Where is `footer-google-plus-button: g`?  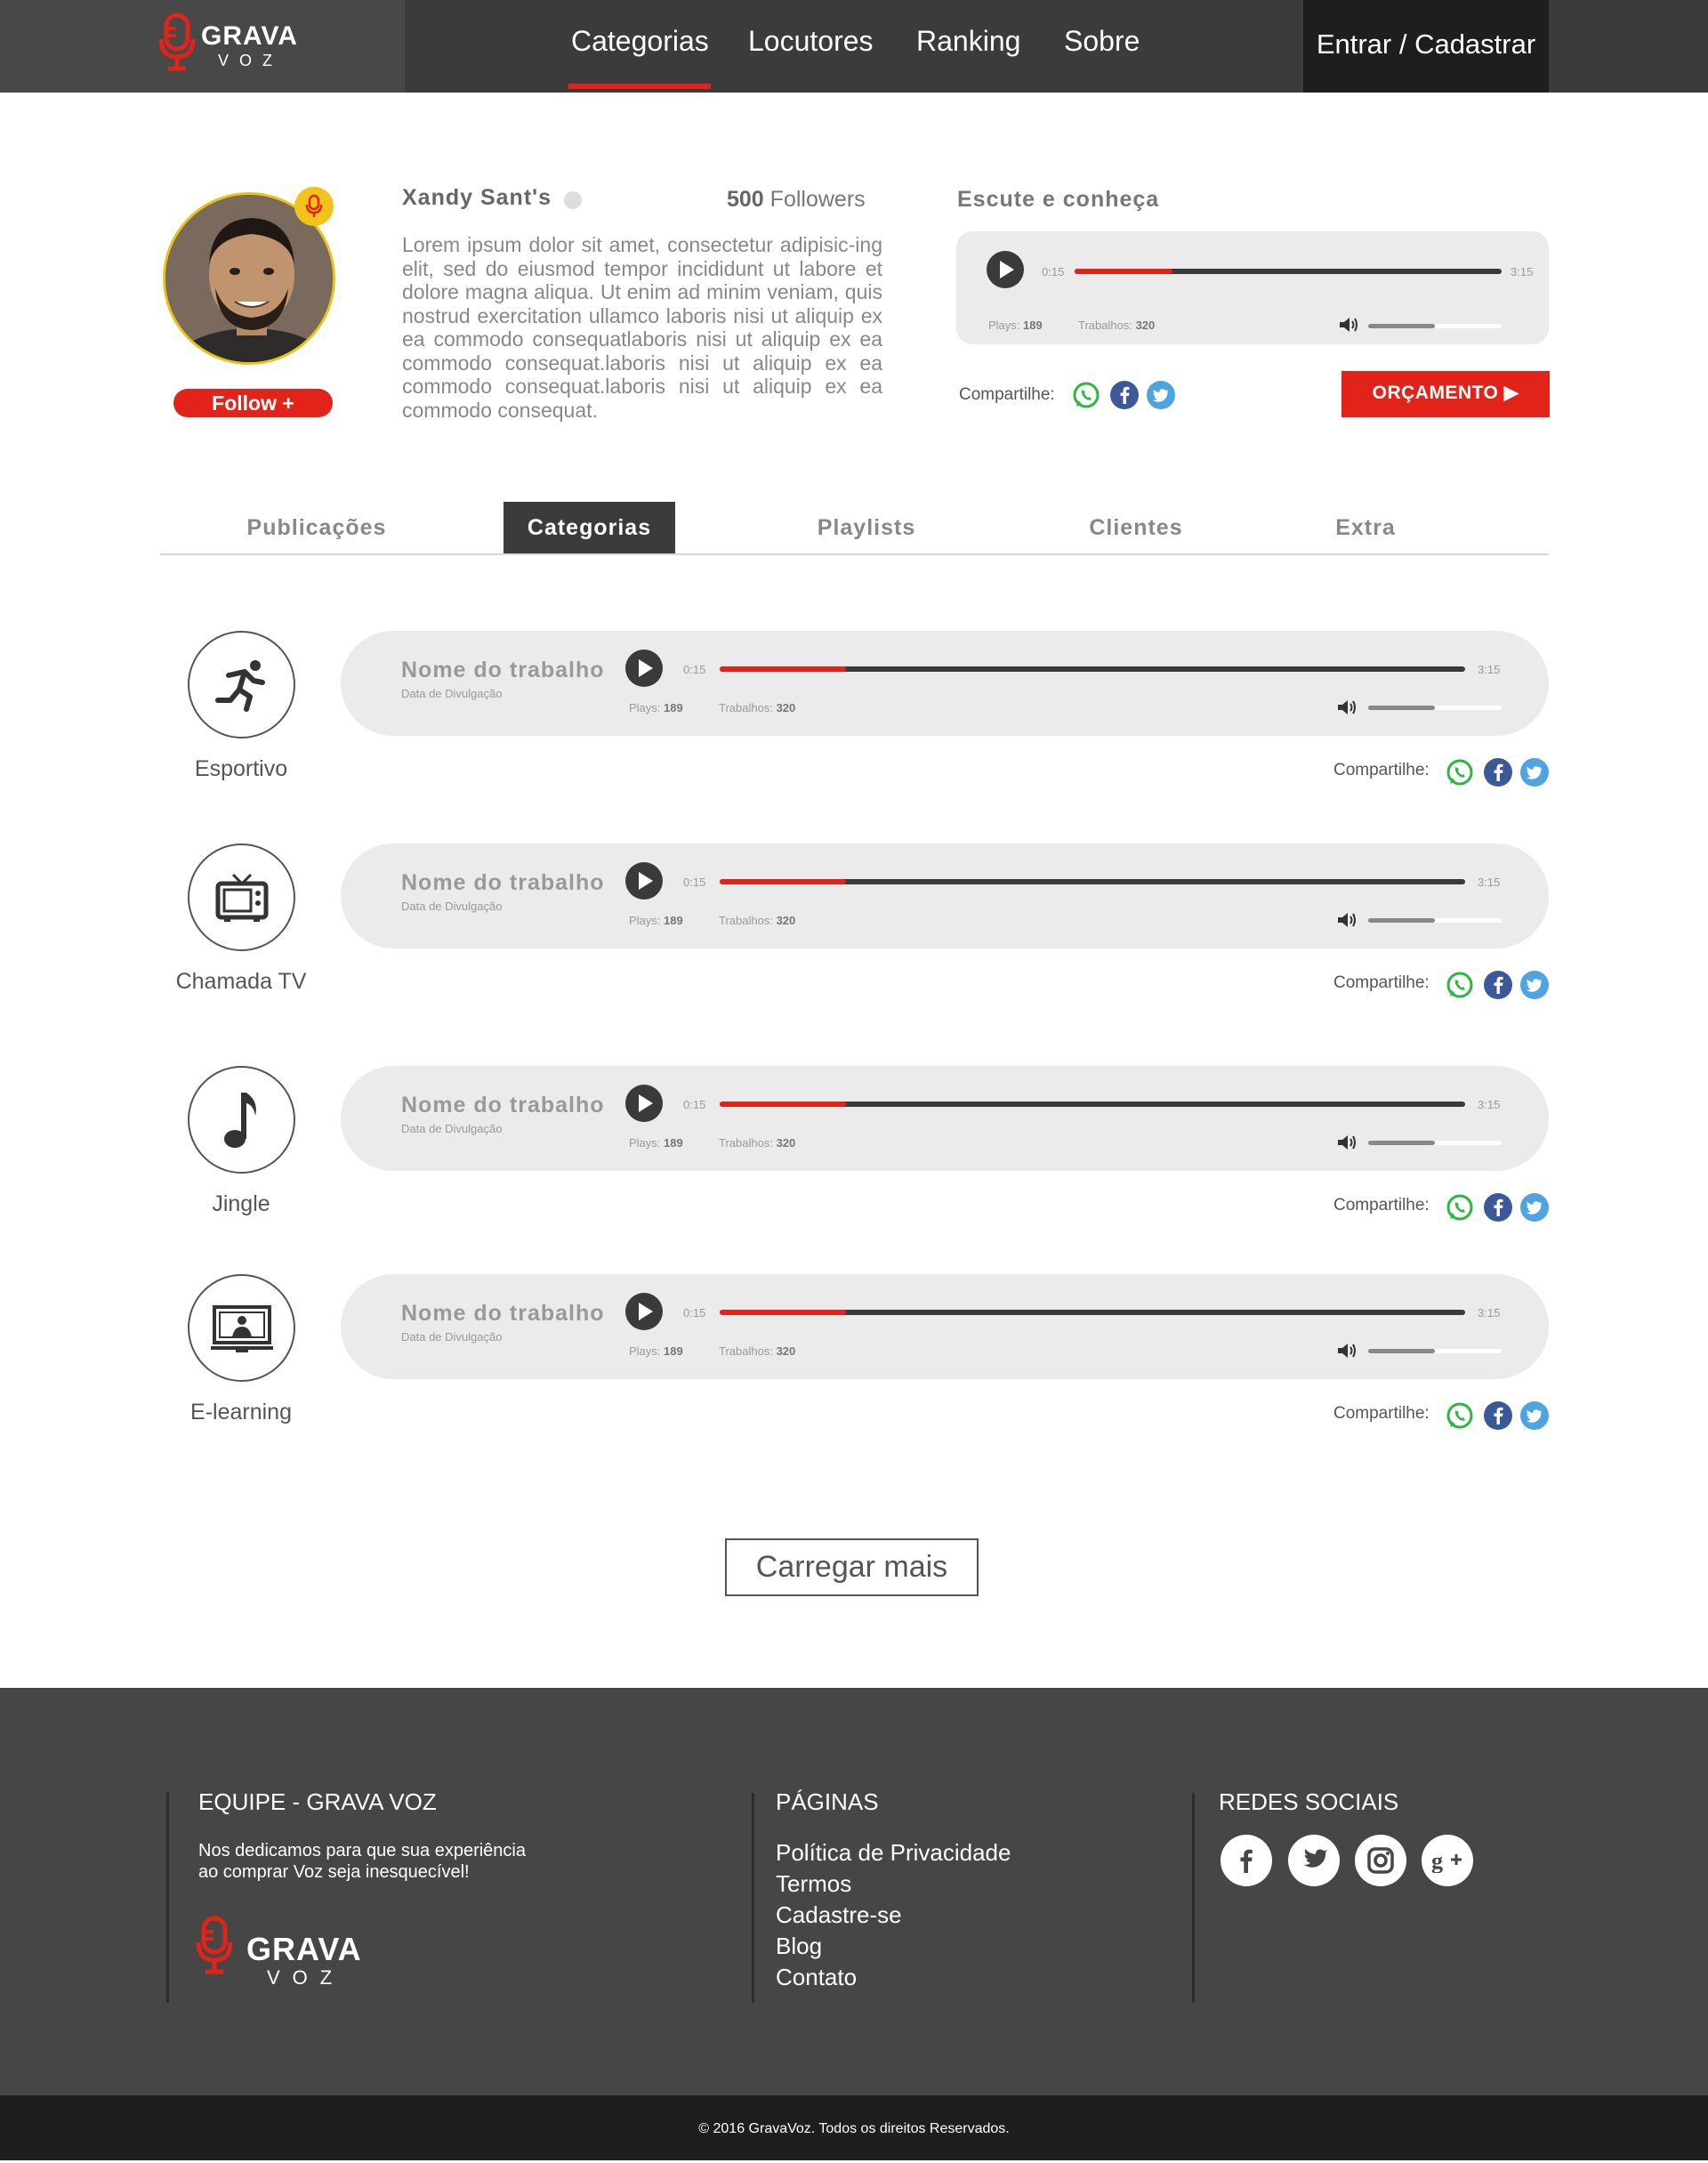
footer-google-plus-button: g is located at coordinates (1447, 1860).